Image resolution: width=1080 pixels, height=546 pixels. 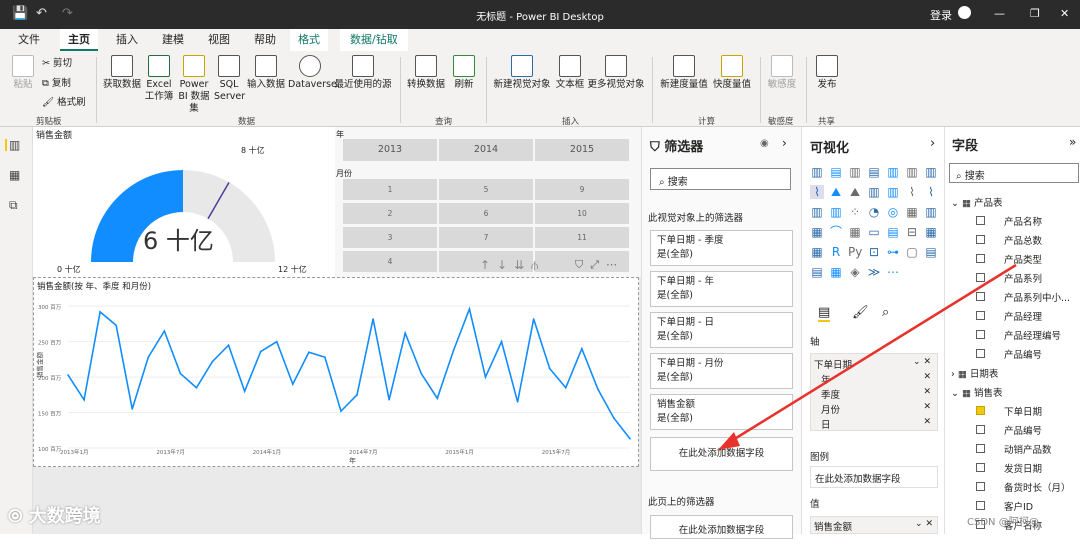 I want to click on visual-type-icon: ◈, so click(x=855, y=272).